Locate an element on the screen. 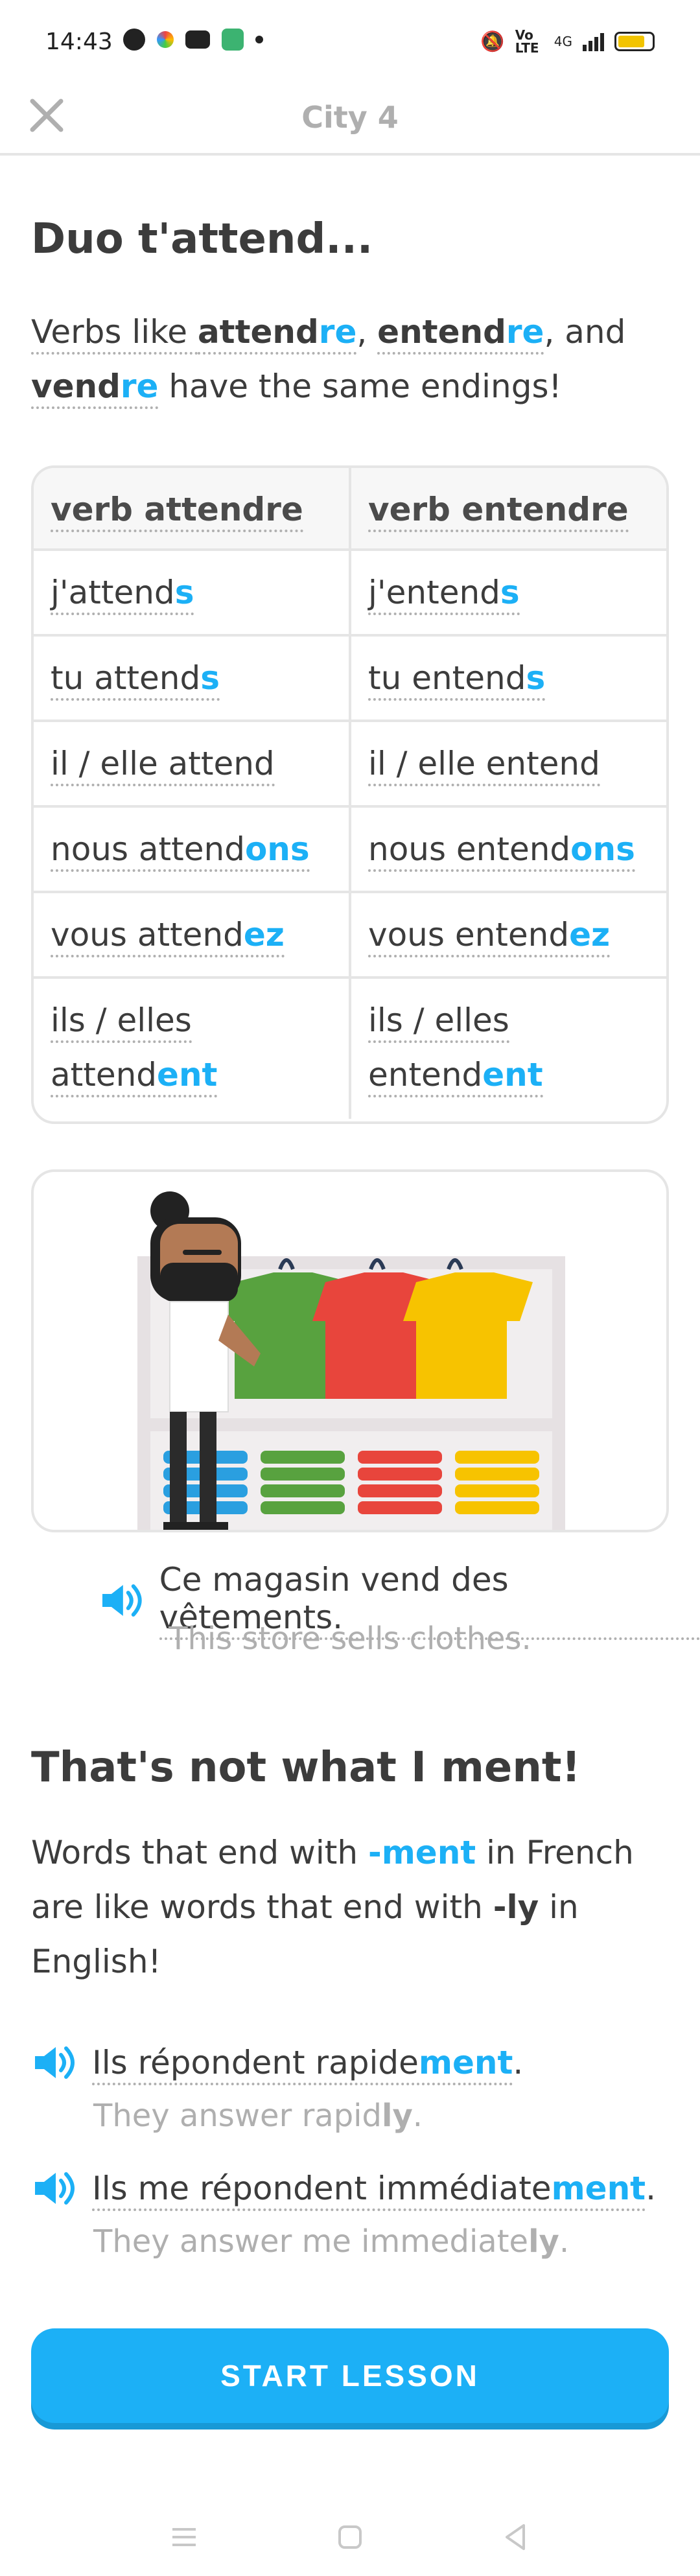 The height and width of the screenshot is (2576, 700). start-lesson-button: START LESSON is located at coordinates (350, 2375).